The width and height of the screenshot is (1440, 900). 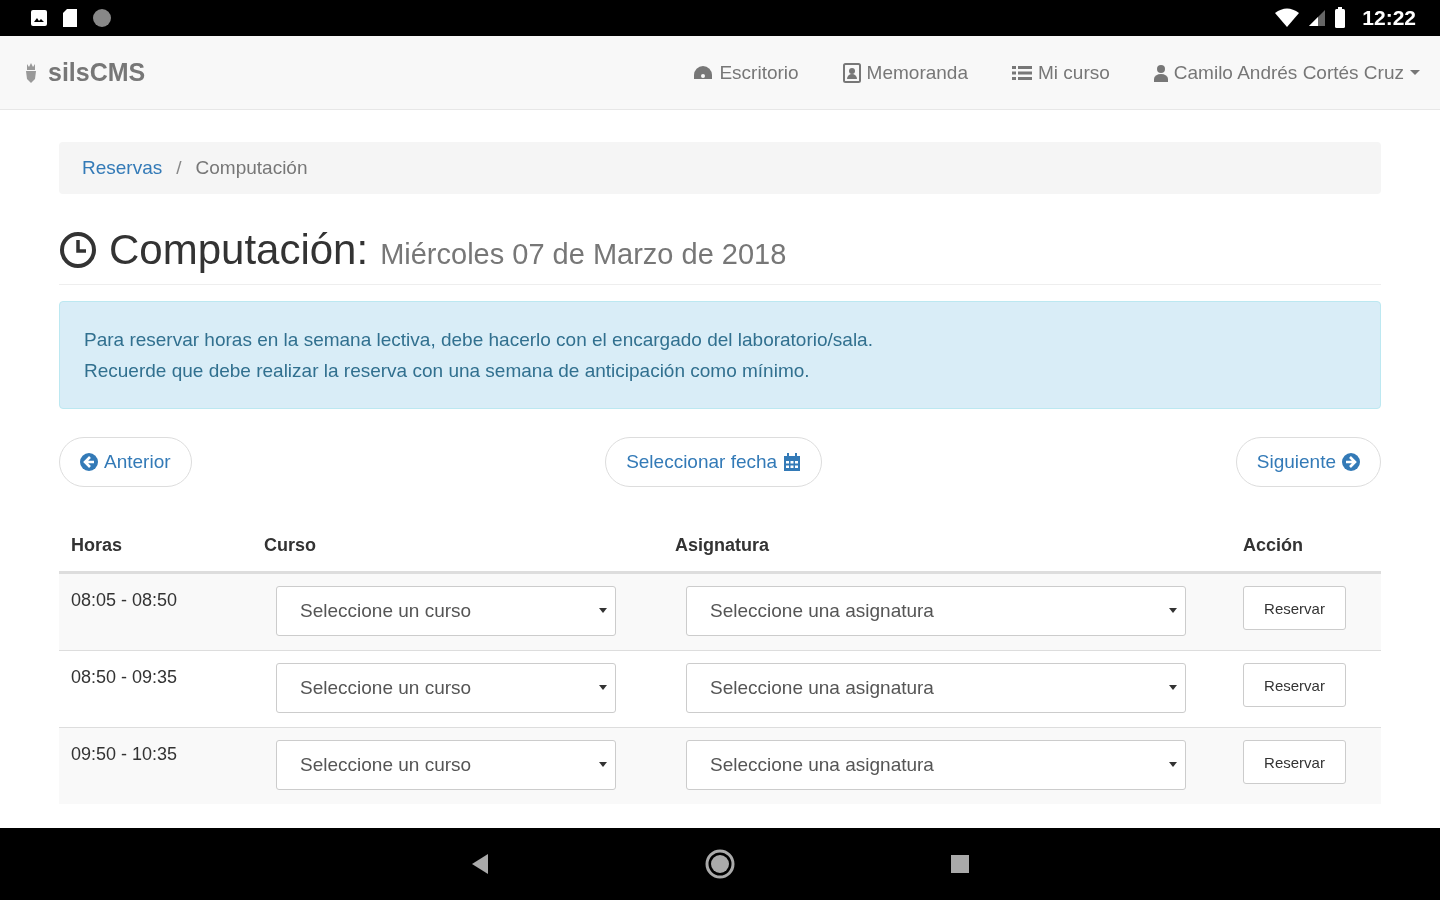 What do you see at coordinates (703, 72) in the screenshot?
I see `dashboard-icon` at bounding box center [703, 72].